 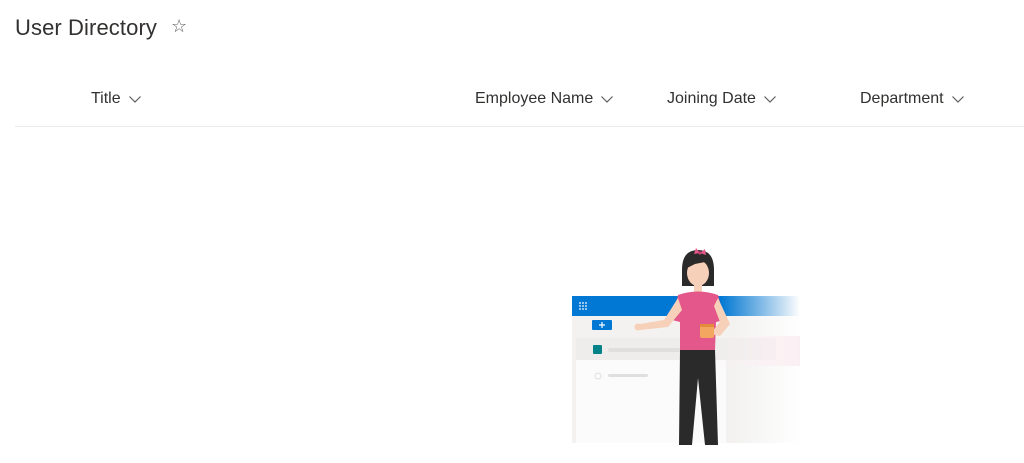 I want to click on page-title: User Directory, so click(x=86, y=27).